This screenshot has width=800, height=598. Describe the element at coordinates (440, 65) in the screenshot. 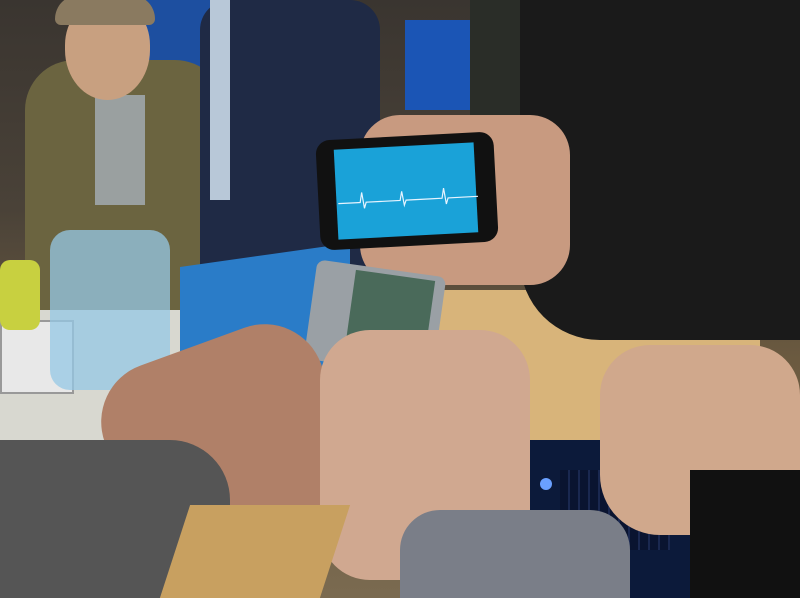

I see `background-blue-bin` at that location.